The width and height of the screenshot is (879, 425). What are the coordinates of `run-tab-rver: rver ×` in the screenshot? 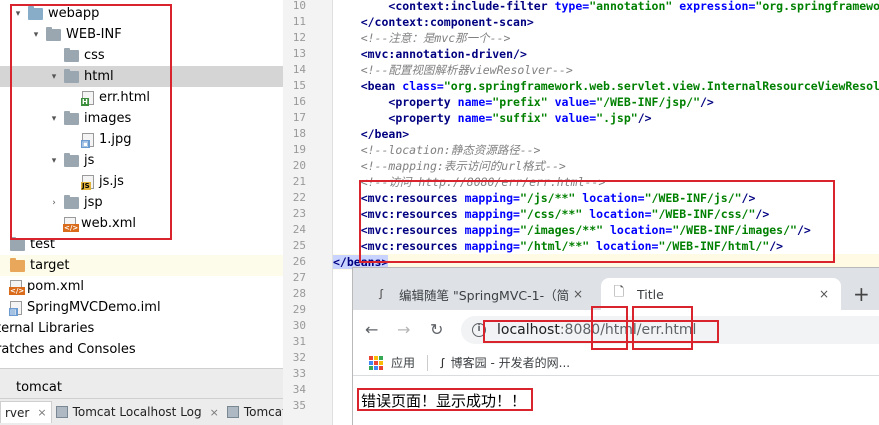 It's located at (26, 412).